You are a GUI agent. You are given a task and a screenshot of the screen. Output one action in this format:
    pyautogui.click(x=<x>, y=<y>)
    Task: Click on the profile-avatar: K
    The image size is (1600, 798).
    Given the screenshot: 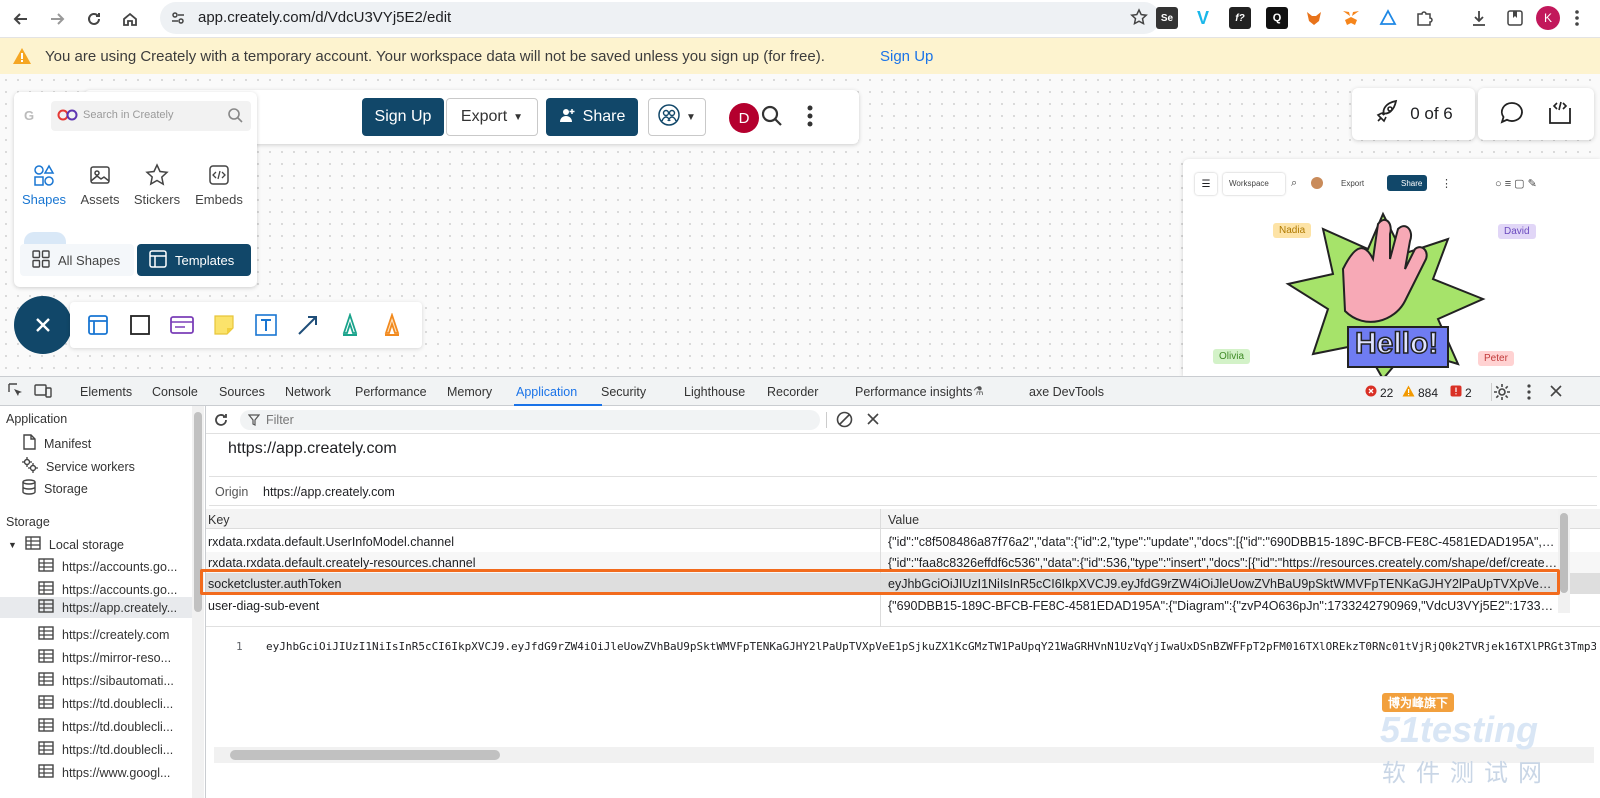 What is the action you would take?
    pyautogui.click(x=1548, y=18)
    